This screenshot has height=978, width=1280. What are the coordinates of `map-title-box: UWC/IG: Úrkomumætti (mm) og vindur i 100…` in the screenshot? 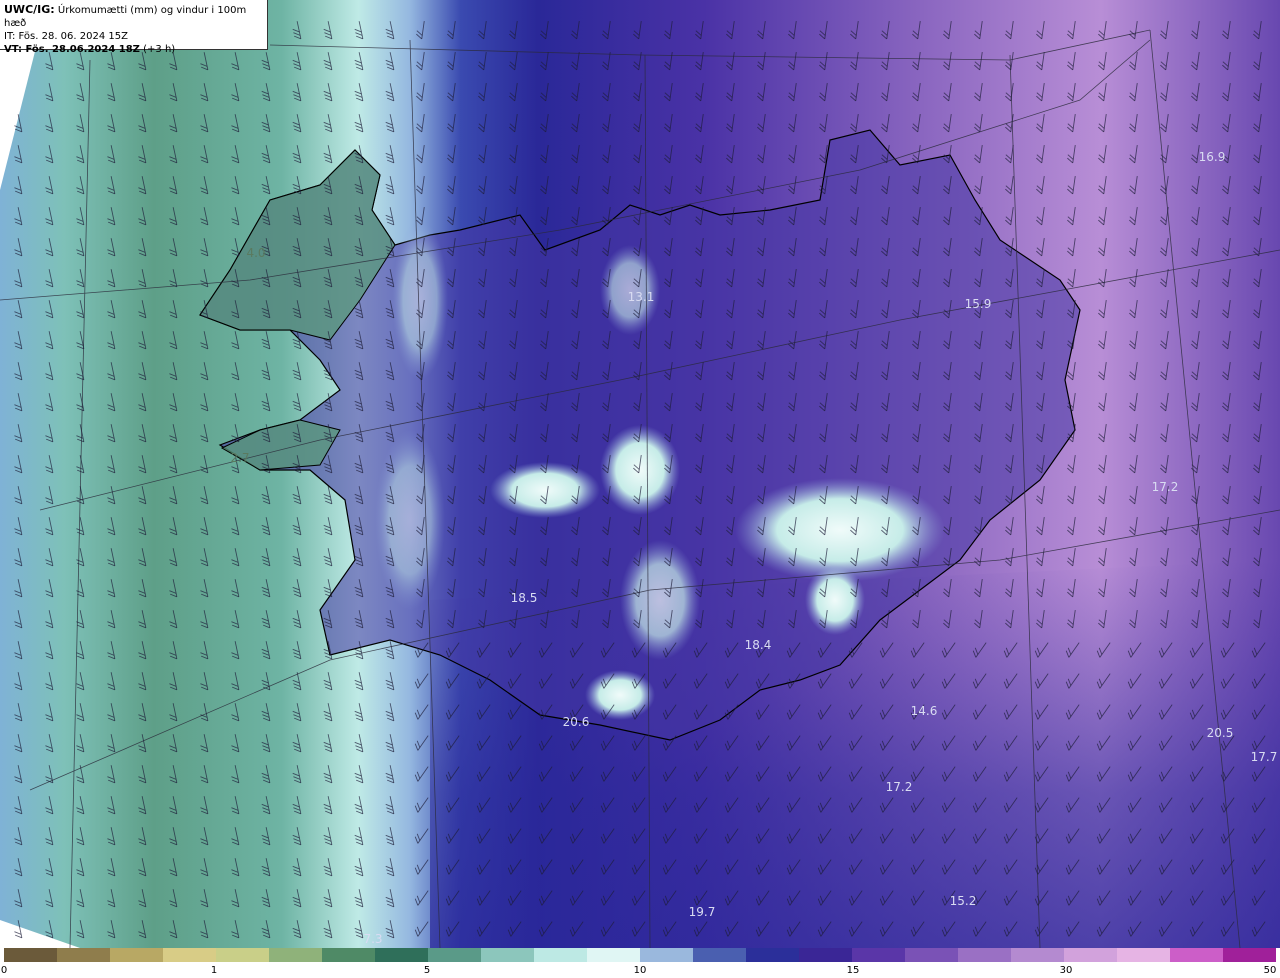 It's located at (134, 27).